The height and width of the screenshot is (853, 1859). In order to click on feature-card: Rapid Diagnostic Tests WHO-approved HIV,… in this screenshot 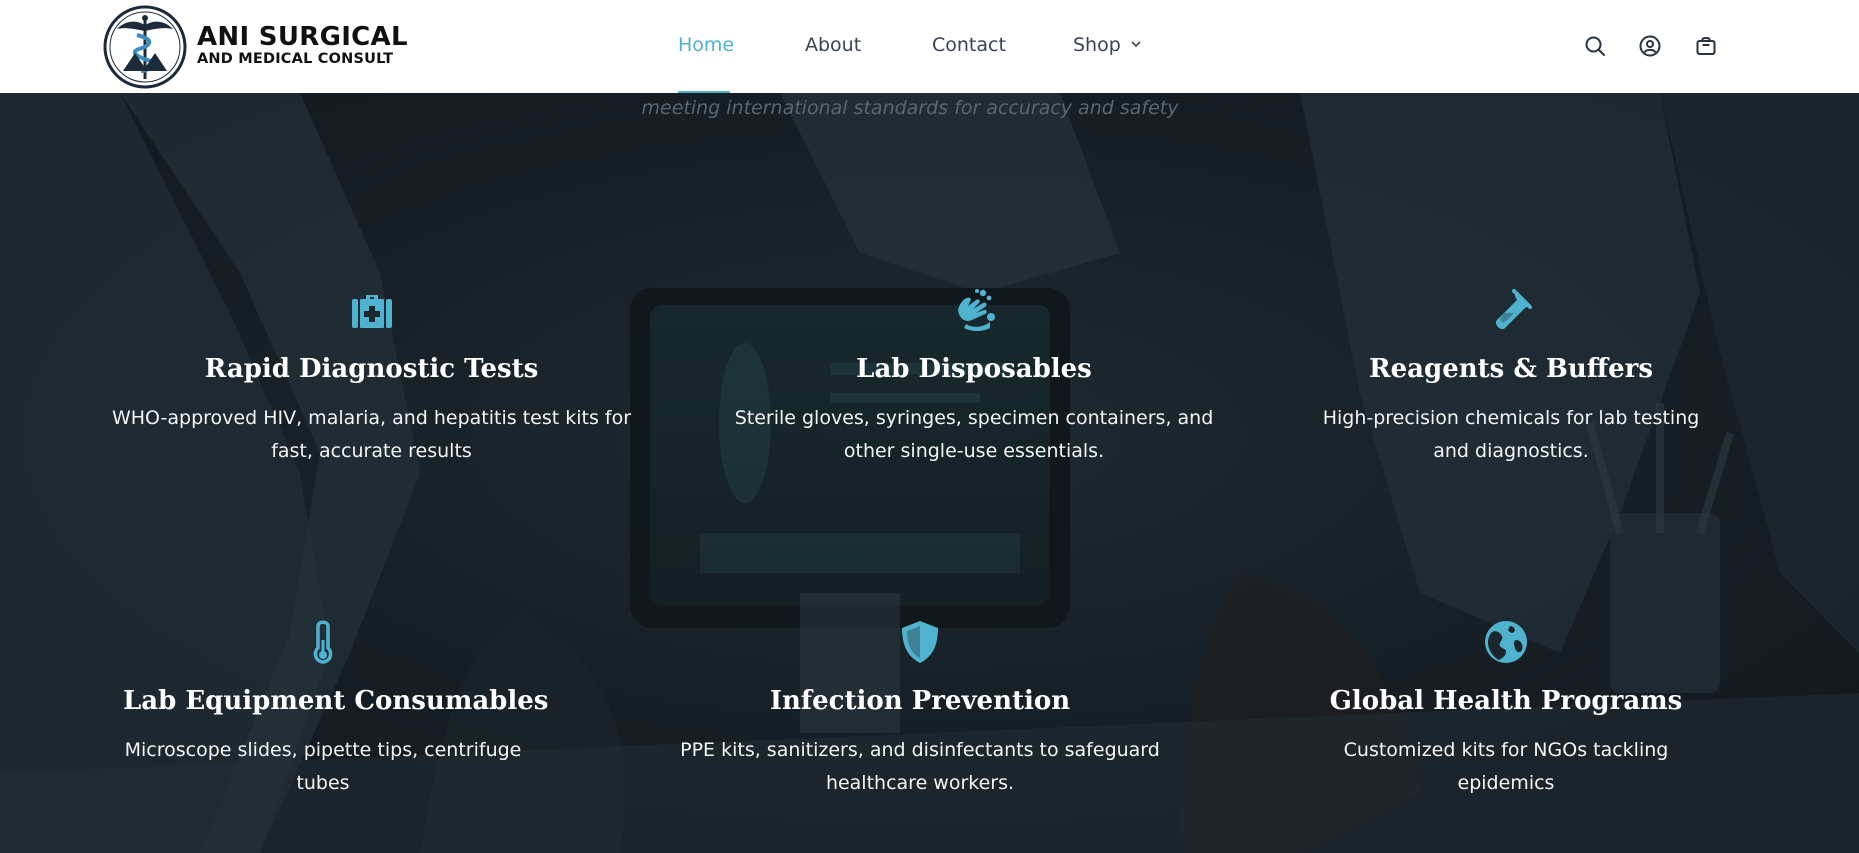, I will do `click(371, 377)`.